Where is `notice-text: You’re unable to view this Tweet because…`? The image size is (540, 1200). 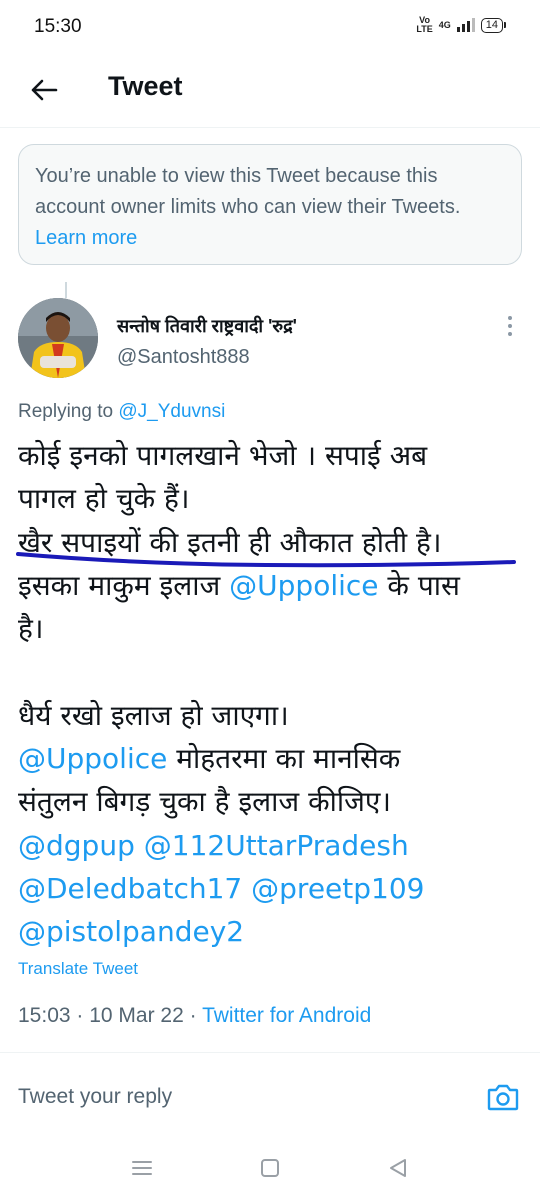 notice-text: You’re unable to view this Tweet because… is located at coordinates (248, 191).